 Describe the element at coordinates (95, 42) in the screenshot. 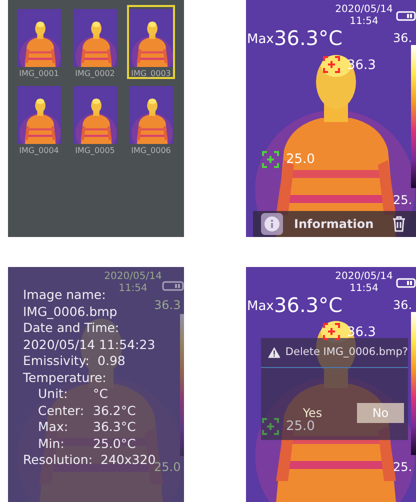

I see `thumbnail: IMG_0002` at that location.